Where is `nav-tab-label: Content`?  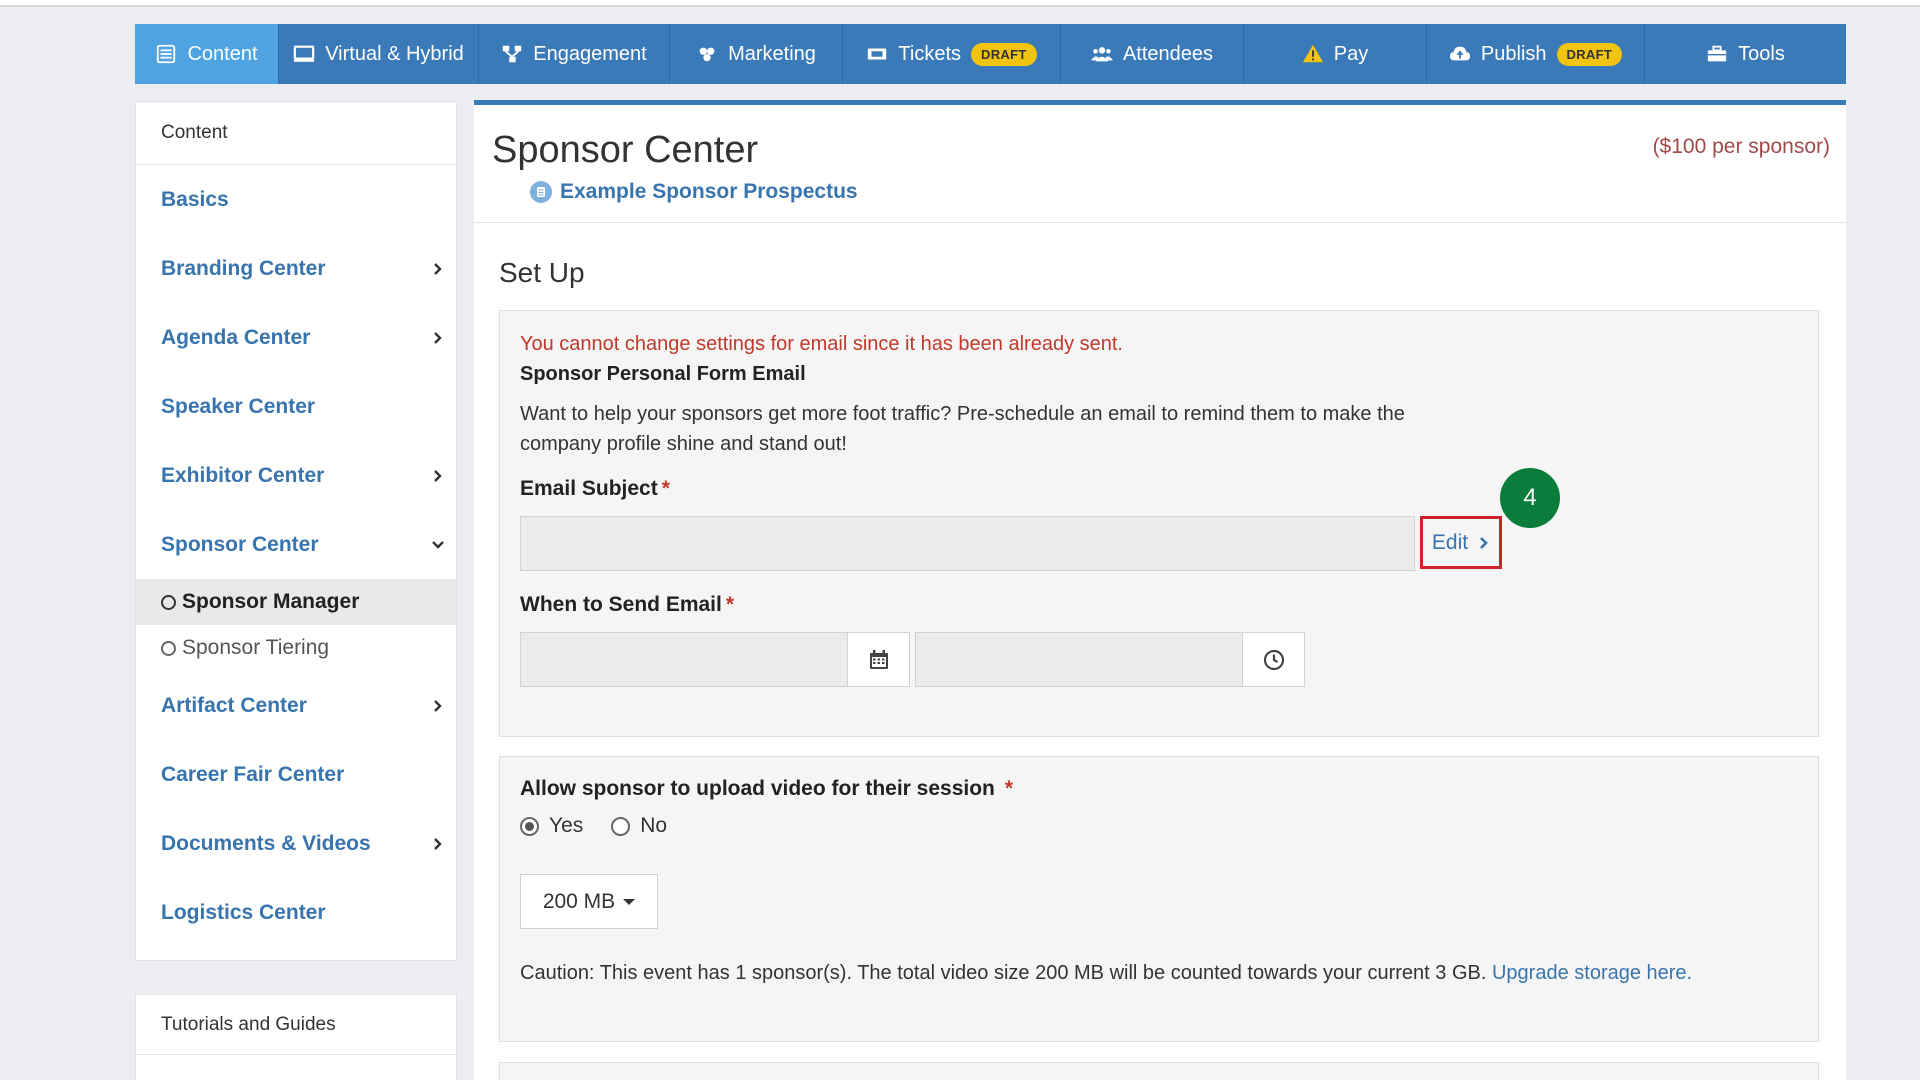
nav-tab-label: Content is located at coordinates (222, 53).